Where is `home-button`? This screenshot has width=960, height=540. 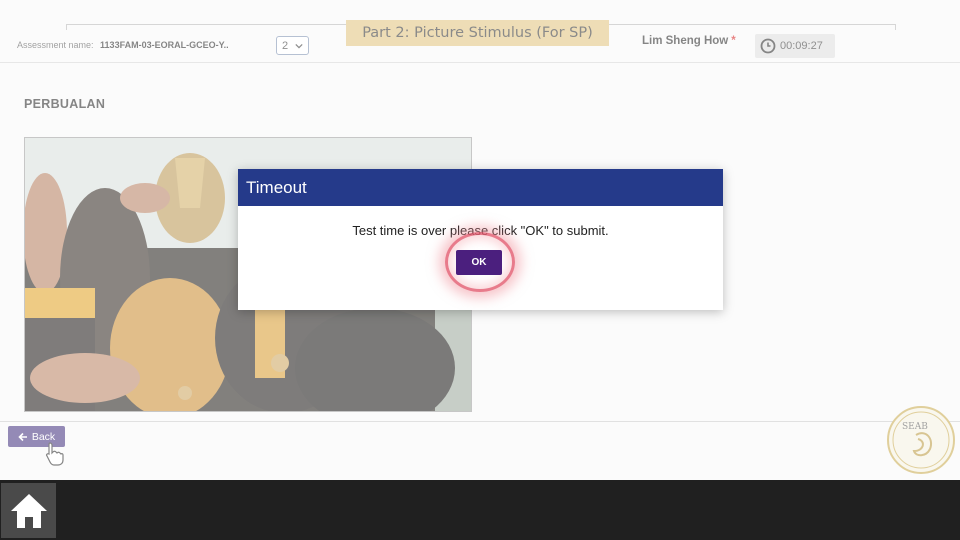 home-button is located at coordinates (28, 510).